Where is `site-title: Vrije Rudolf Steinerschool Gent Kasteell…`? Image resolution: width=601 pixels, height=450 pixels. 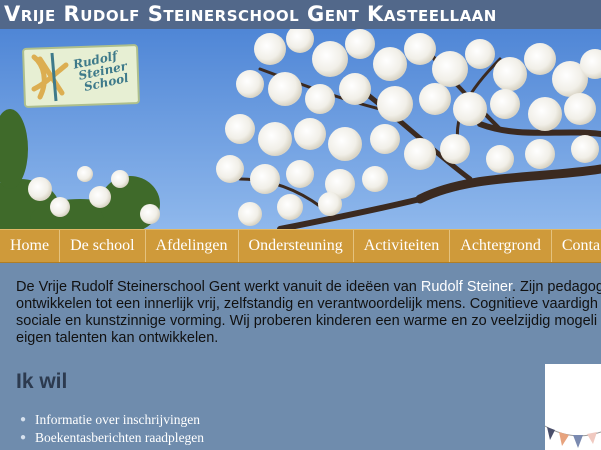 site-title: Vrije Rudolf Steinerschool Gent Kasteell… is located at coordinates (250, 14).